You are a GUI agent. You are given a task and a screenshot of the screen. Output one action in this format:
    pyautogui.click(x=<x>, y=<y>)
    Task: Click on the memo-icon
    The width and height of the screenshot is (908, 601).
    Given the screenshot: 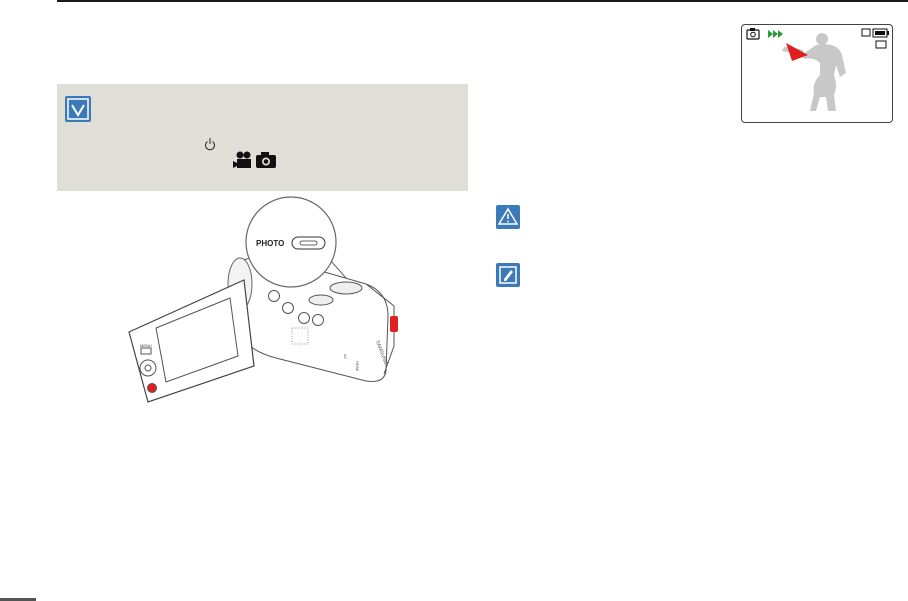 What is the action you would take?
    pyautogui.click(x=508, y=275)
    